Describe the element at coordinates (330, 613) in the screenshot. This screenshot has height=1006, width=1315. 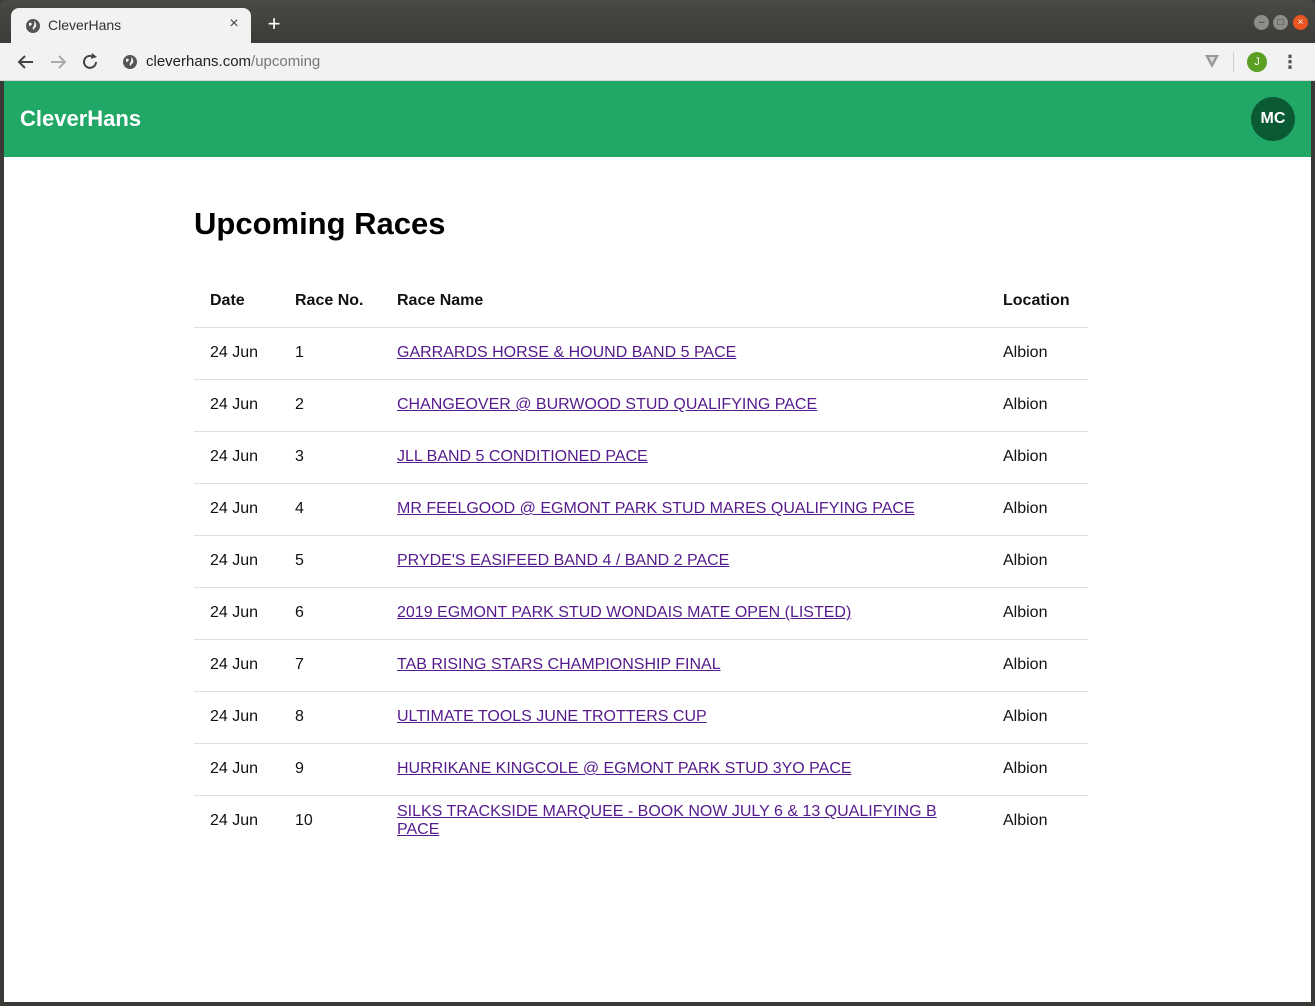
I see `race-number: 6` at that location.